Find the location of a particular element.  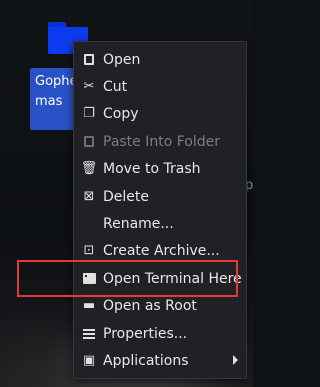

menu-item-move-to-trash: 🗑 Move to Trash is located at coordinates (160, 169).